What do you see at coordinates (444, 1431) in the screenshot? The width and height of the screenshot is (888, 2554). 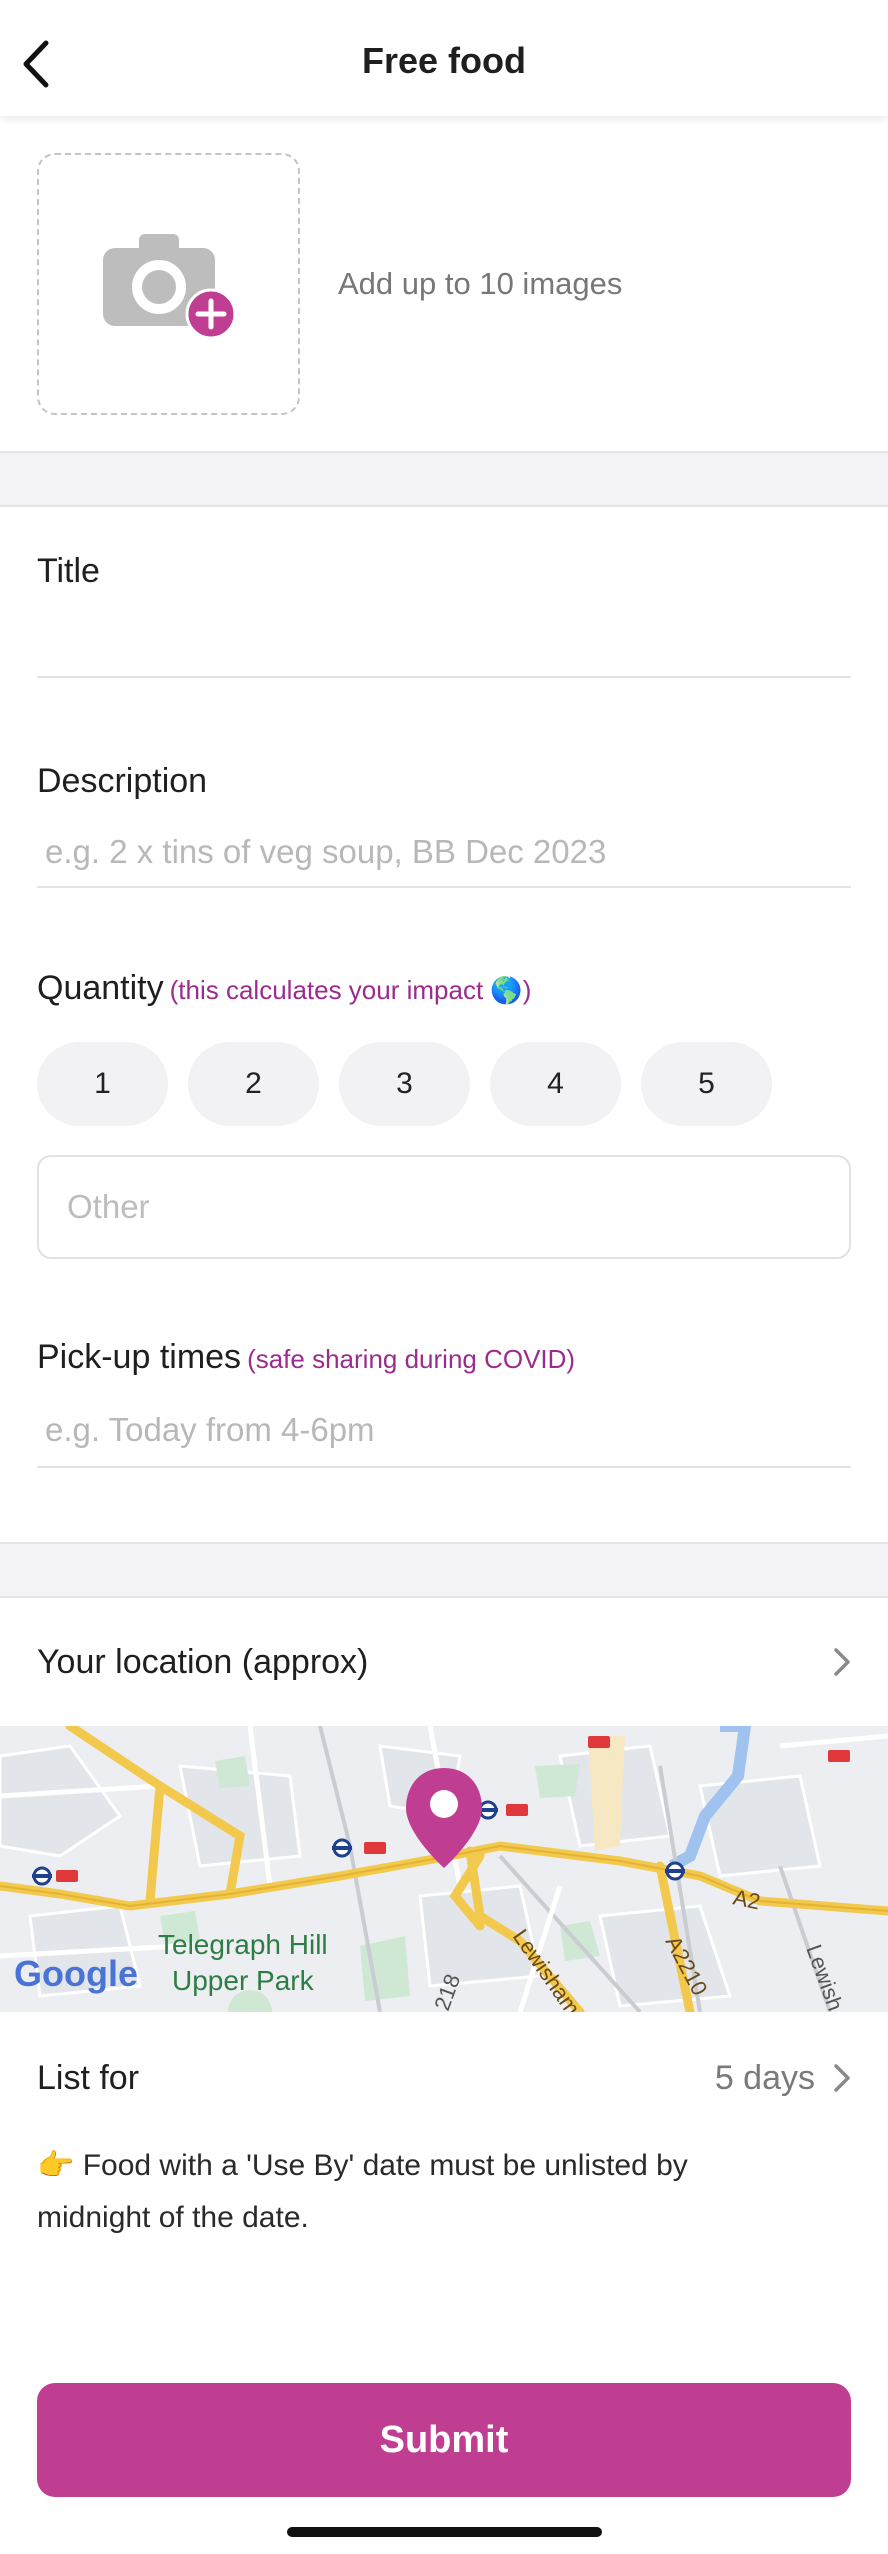 I see `pickup-input` at bounding box center [444, 1431].